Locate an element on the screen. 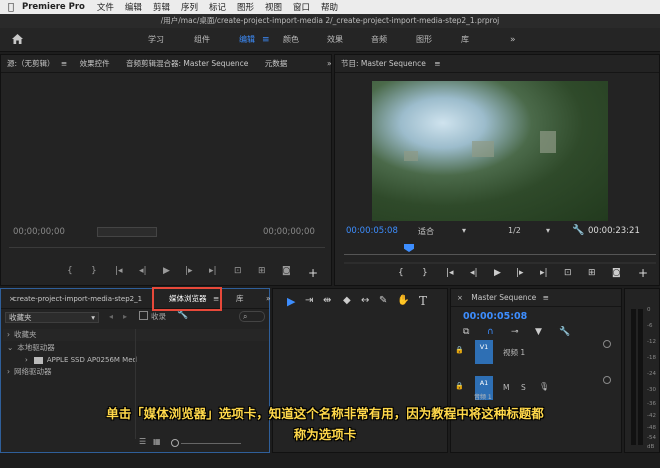  tree-item-apple-ssd: › APPLE SSD AP0256M Med is located at coordinates (136, 360).